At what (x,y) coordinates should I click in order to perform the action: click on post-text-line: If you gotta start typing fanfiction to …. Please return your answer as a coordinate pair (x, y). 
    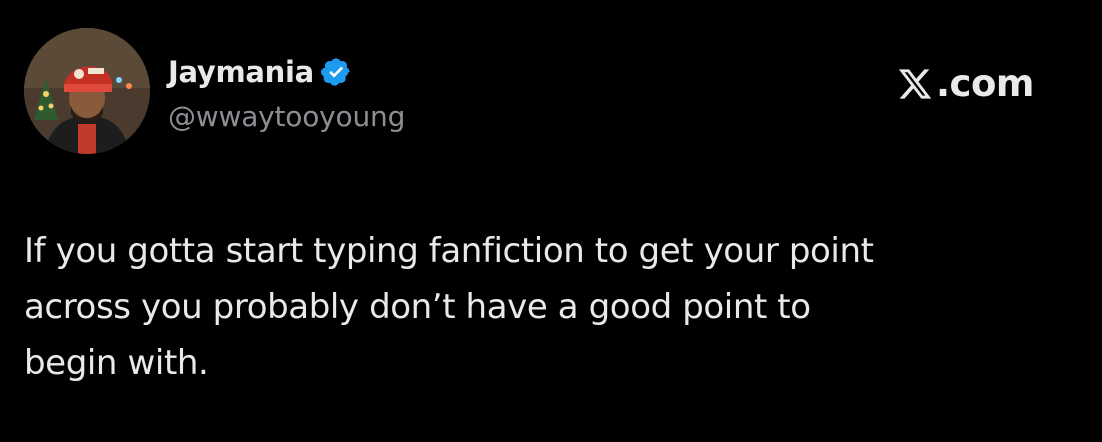
    Looking at the image, I should click on (449, 251).